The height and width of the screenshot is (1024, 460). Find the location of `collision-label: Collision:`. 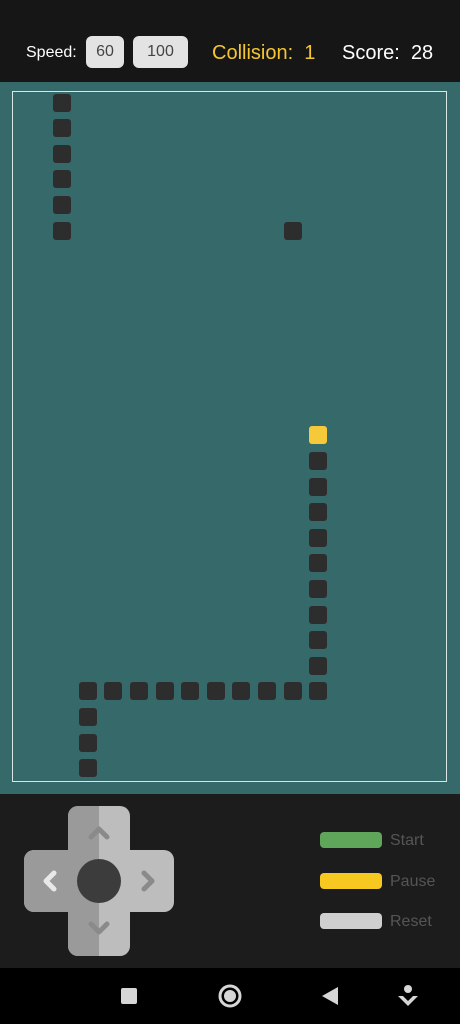

collision-label: Collision: is located at coordinates (253, 53).